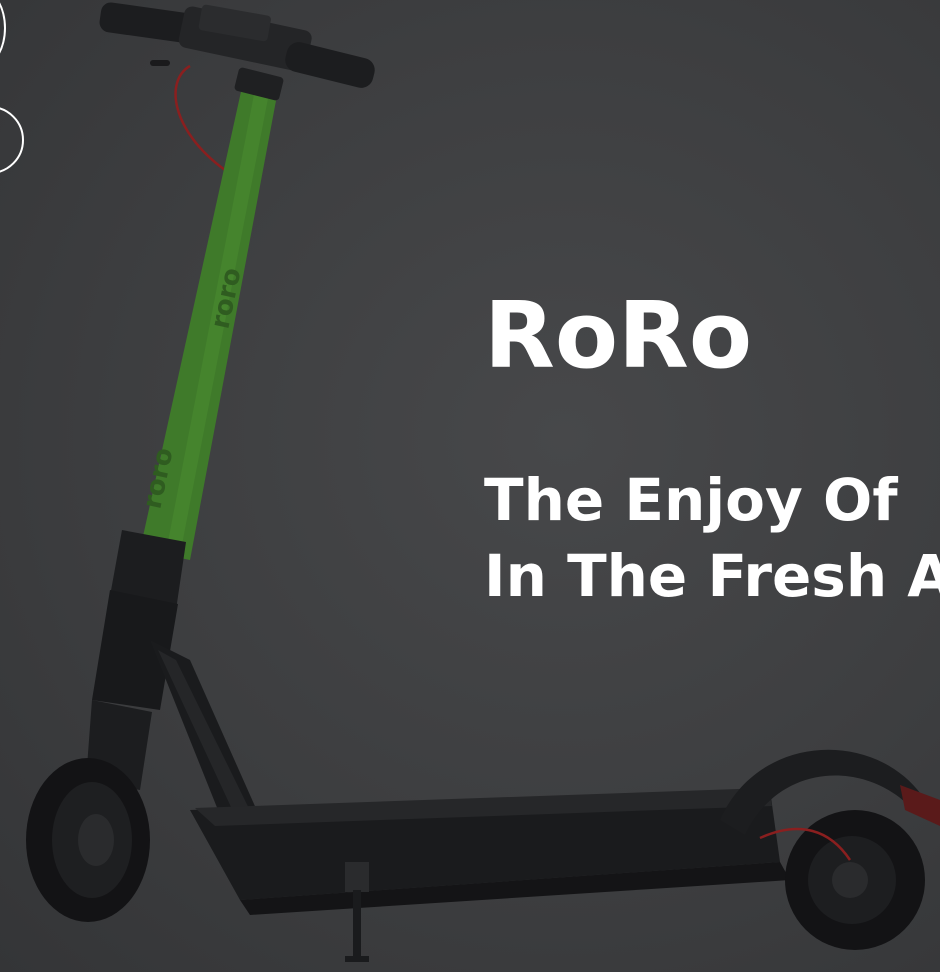 The width and height of the screenshot is (940, 972). Describe the element at coordinates (618, 335) in the screenshot. I see `brand-title: RoRo` at that location.